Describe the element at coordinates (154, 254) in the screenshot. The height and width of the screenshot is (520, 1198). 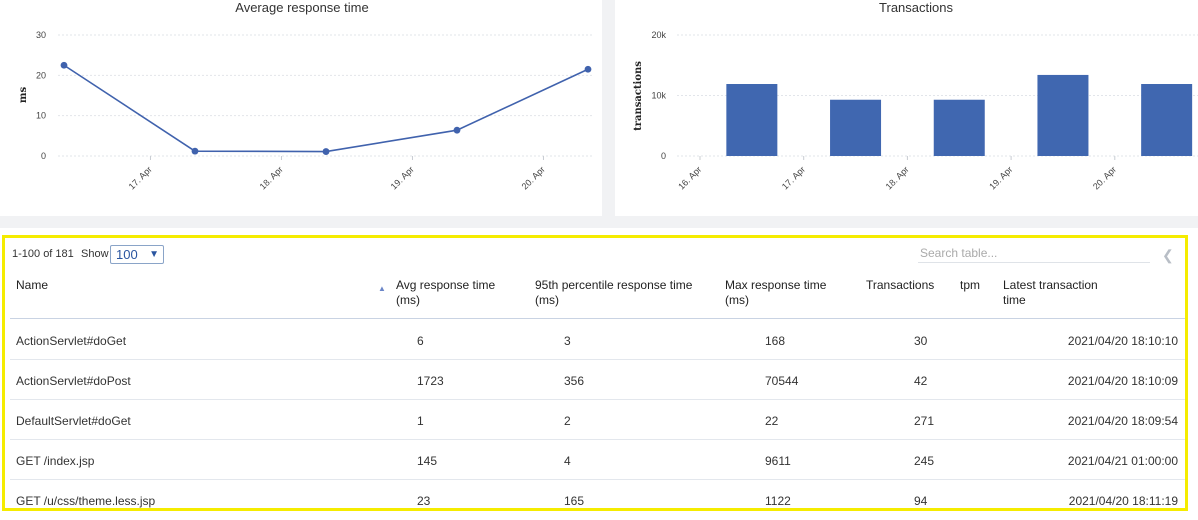
I see `chevron-down-icon: ▼` at that location.